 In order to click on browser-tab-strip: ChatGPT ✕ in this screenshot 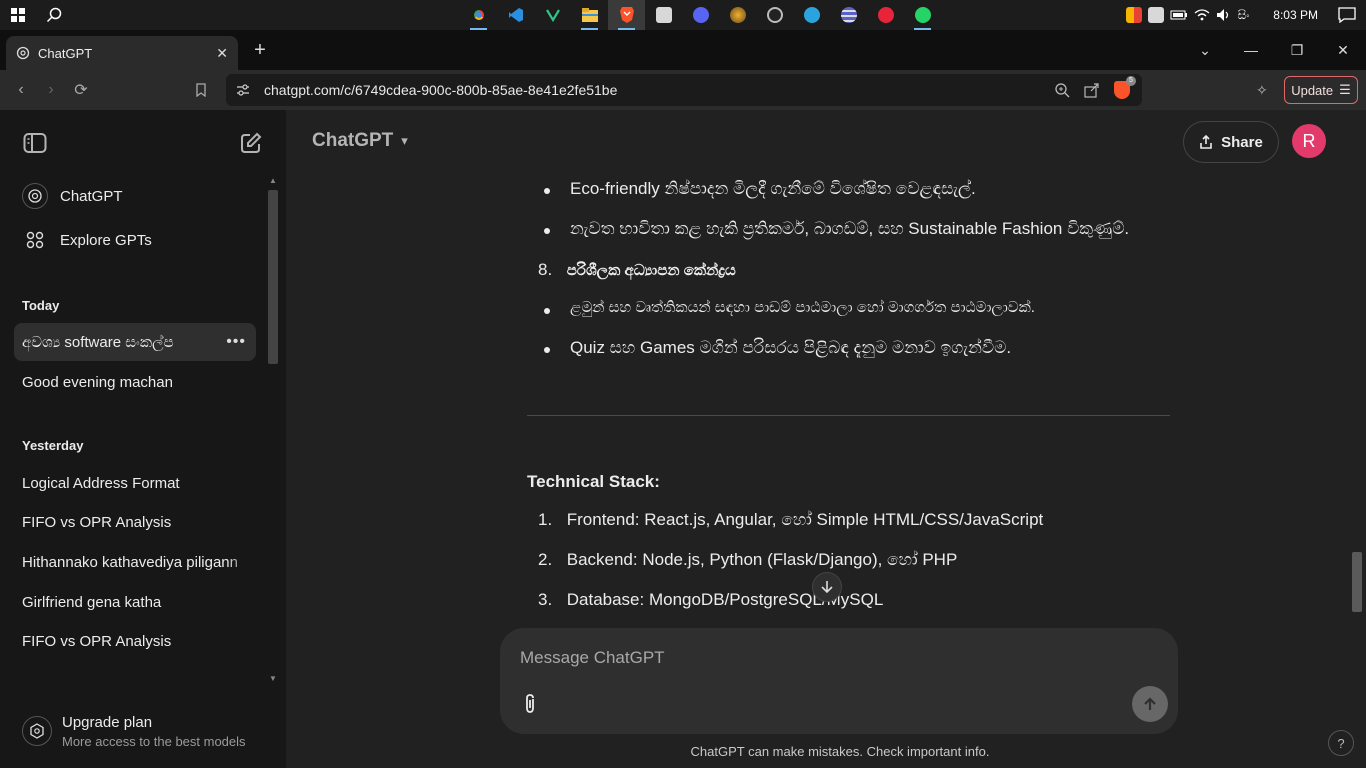, I will do `click(683, 50)`.